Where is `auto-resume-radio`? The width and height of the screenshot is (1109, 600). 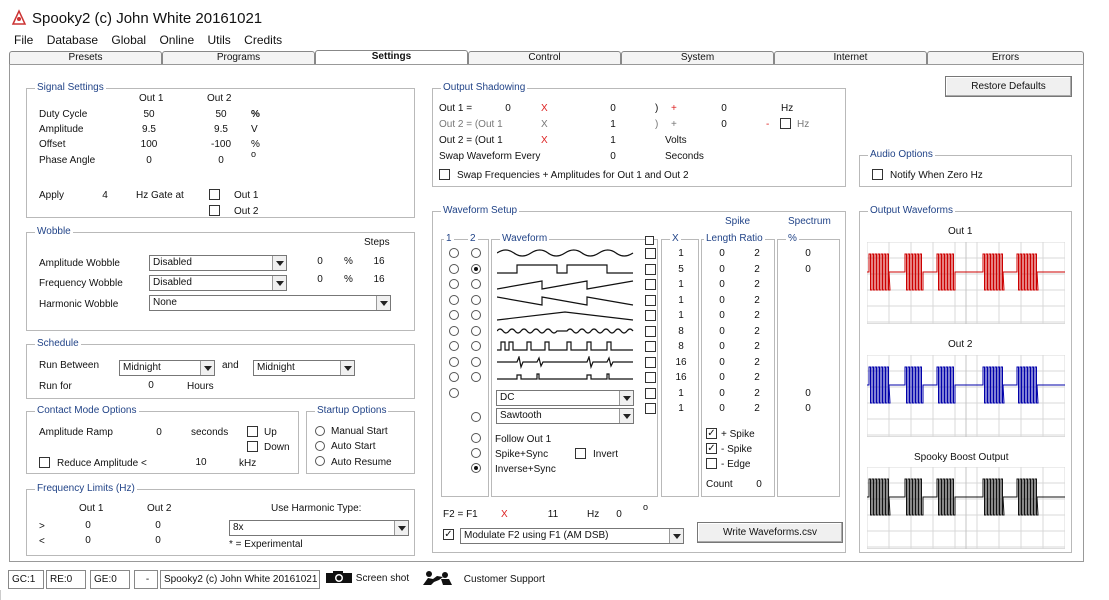 auto-resume-radio is located at coordinates (320, 461).